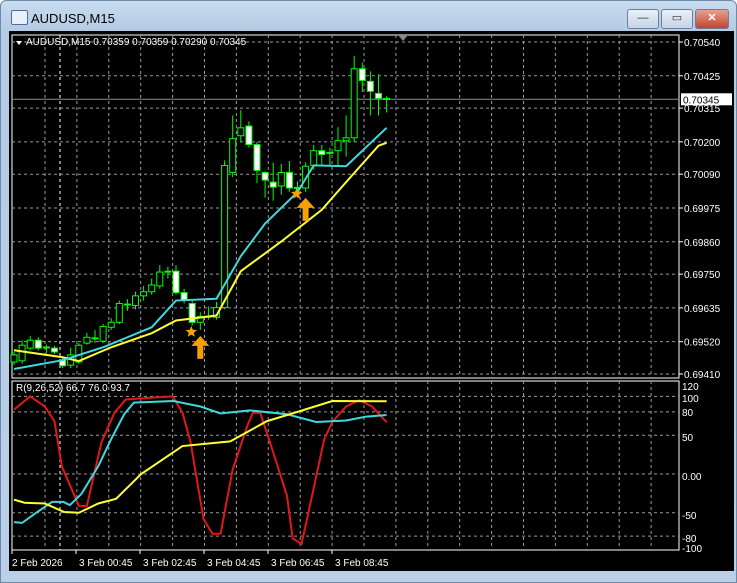  Describe the element at coordinates (702, 243) in the screenshot. I see `price-axis-label: 0.69860` at that location.